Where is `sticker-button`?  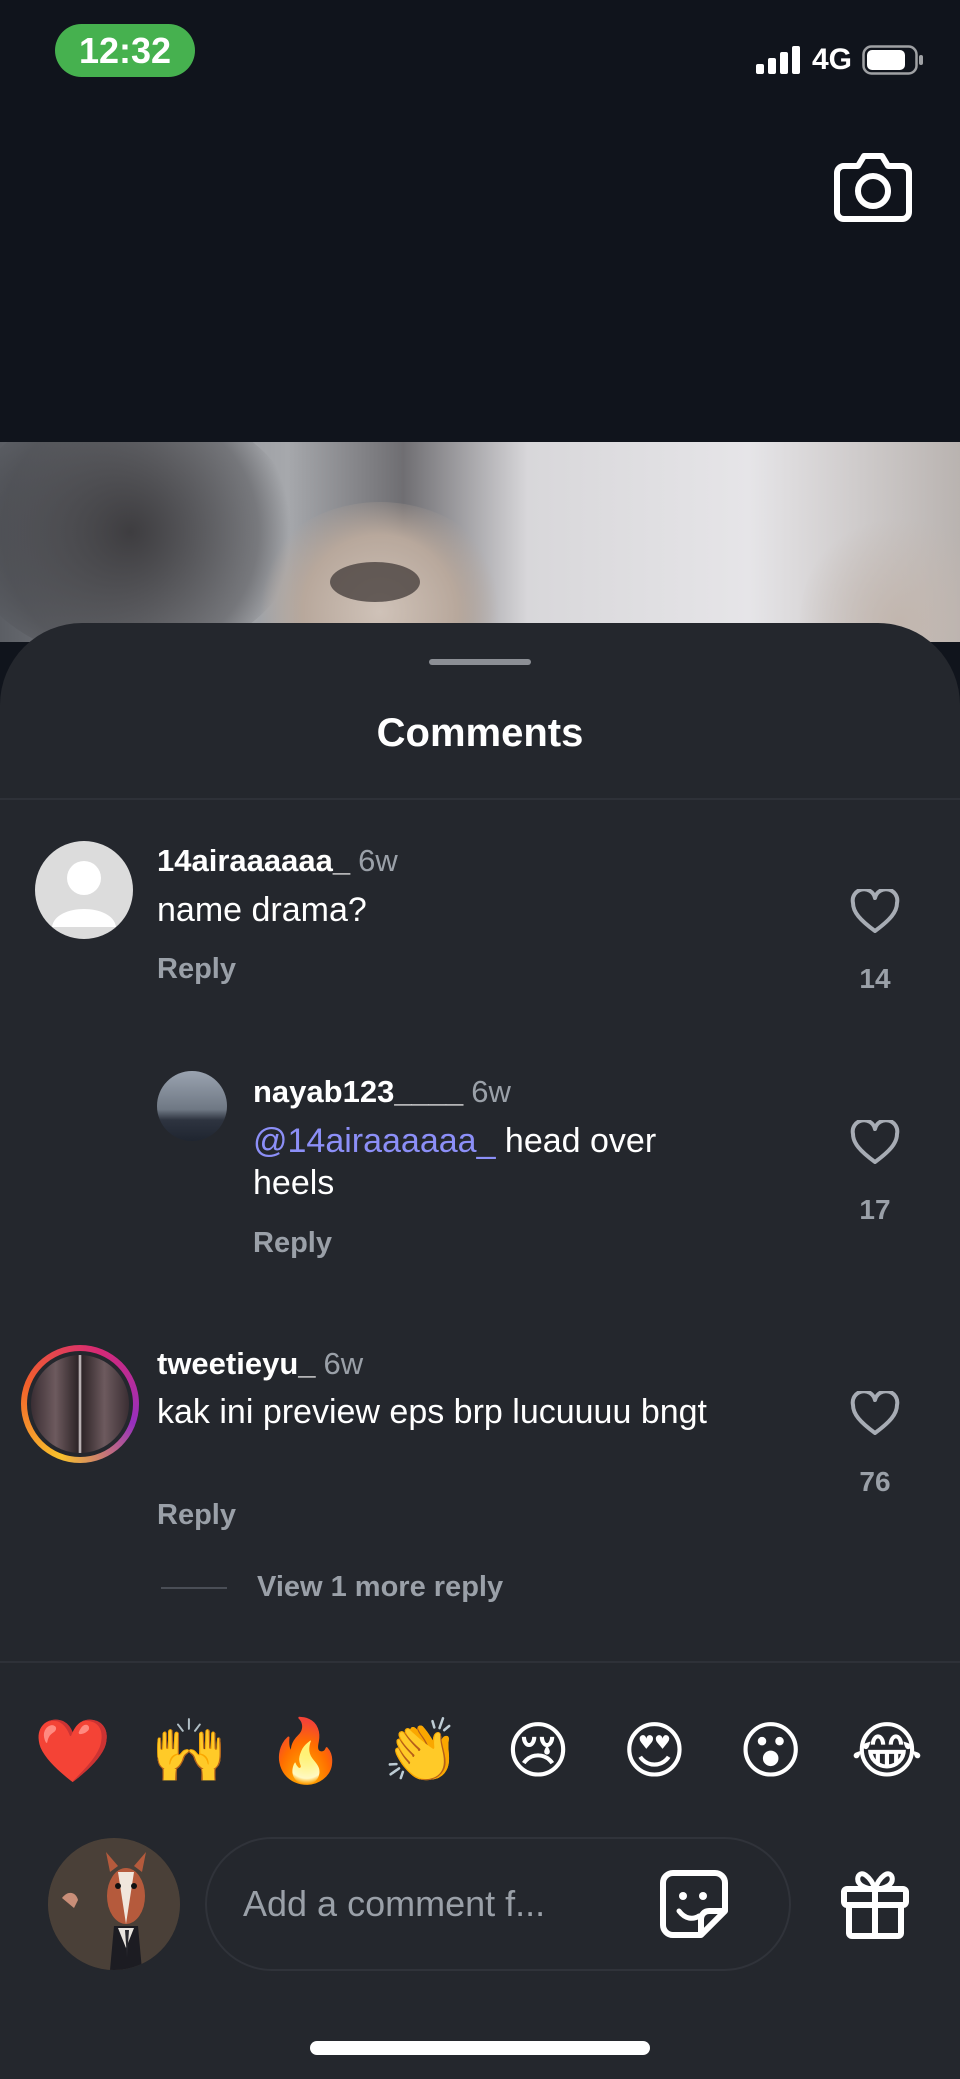
sticker-button is located at coordinates (694, 1904).